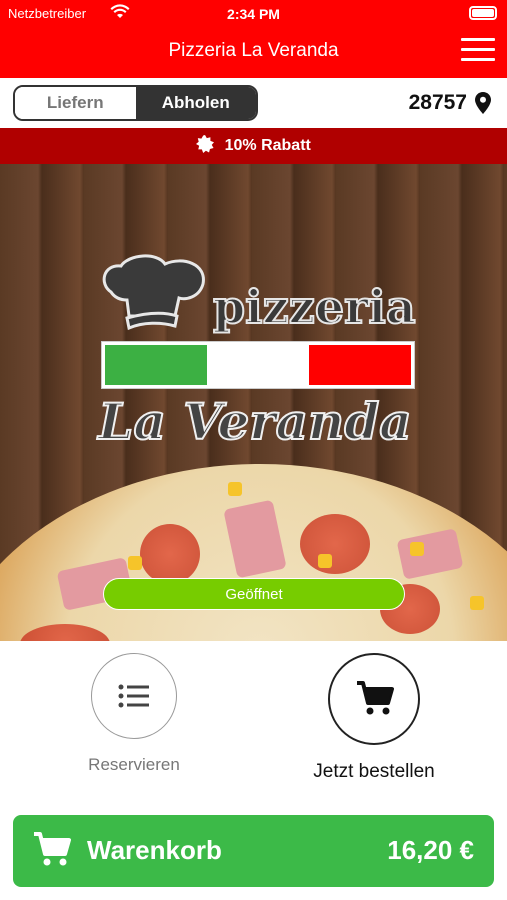 The image size is (507, 900). I want to click on badge-star-icon, so click(205, 144).